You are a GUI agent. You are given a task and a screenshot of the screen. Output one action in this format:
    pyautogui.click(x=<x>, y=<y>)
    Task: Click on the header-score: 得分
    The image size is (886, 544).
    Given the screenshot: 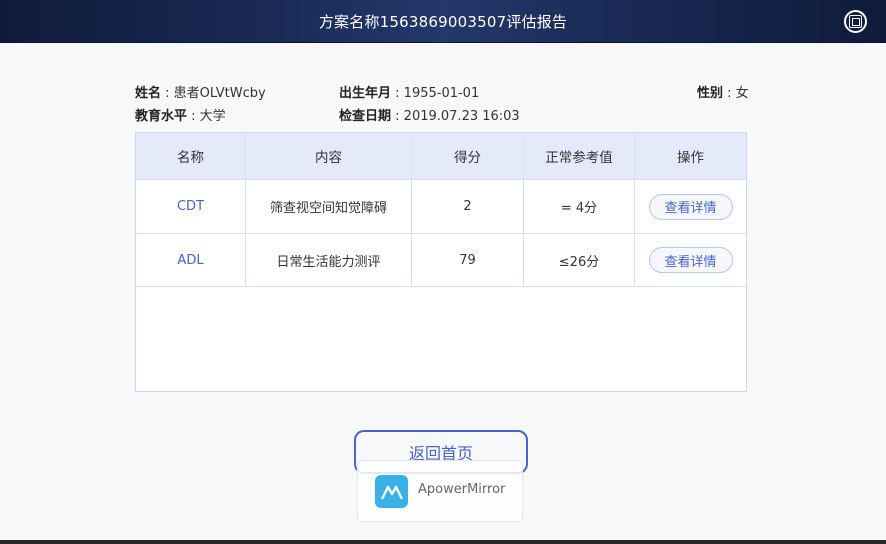 What is the action you would take?
    pyautogui.click(x=468, y=156)
    